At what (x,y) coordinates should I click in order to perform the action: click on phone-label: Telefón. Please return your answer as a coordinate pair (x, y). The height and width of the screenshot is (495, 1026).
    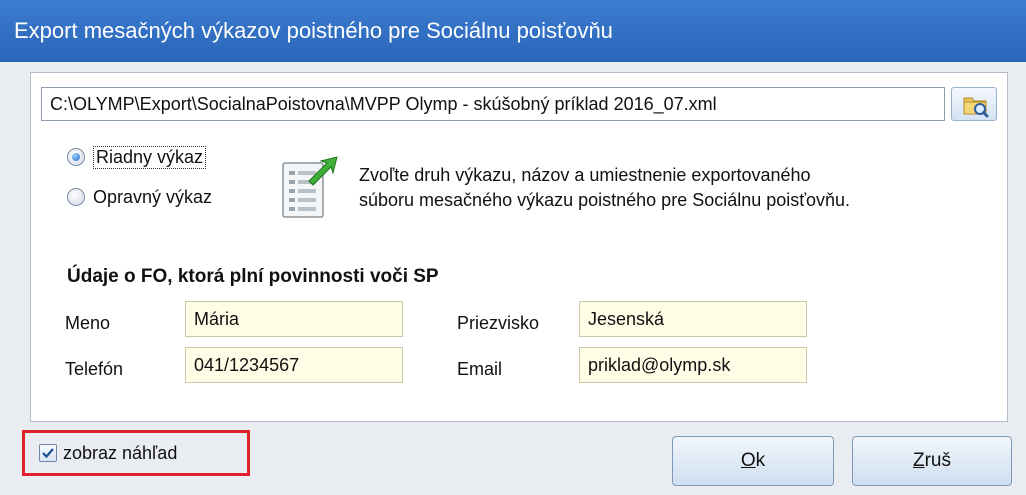
    Looking at the image, I should click on (94, 369).